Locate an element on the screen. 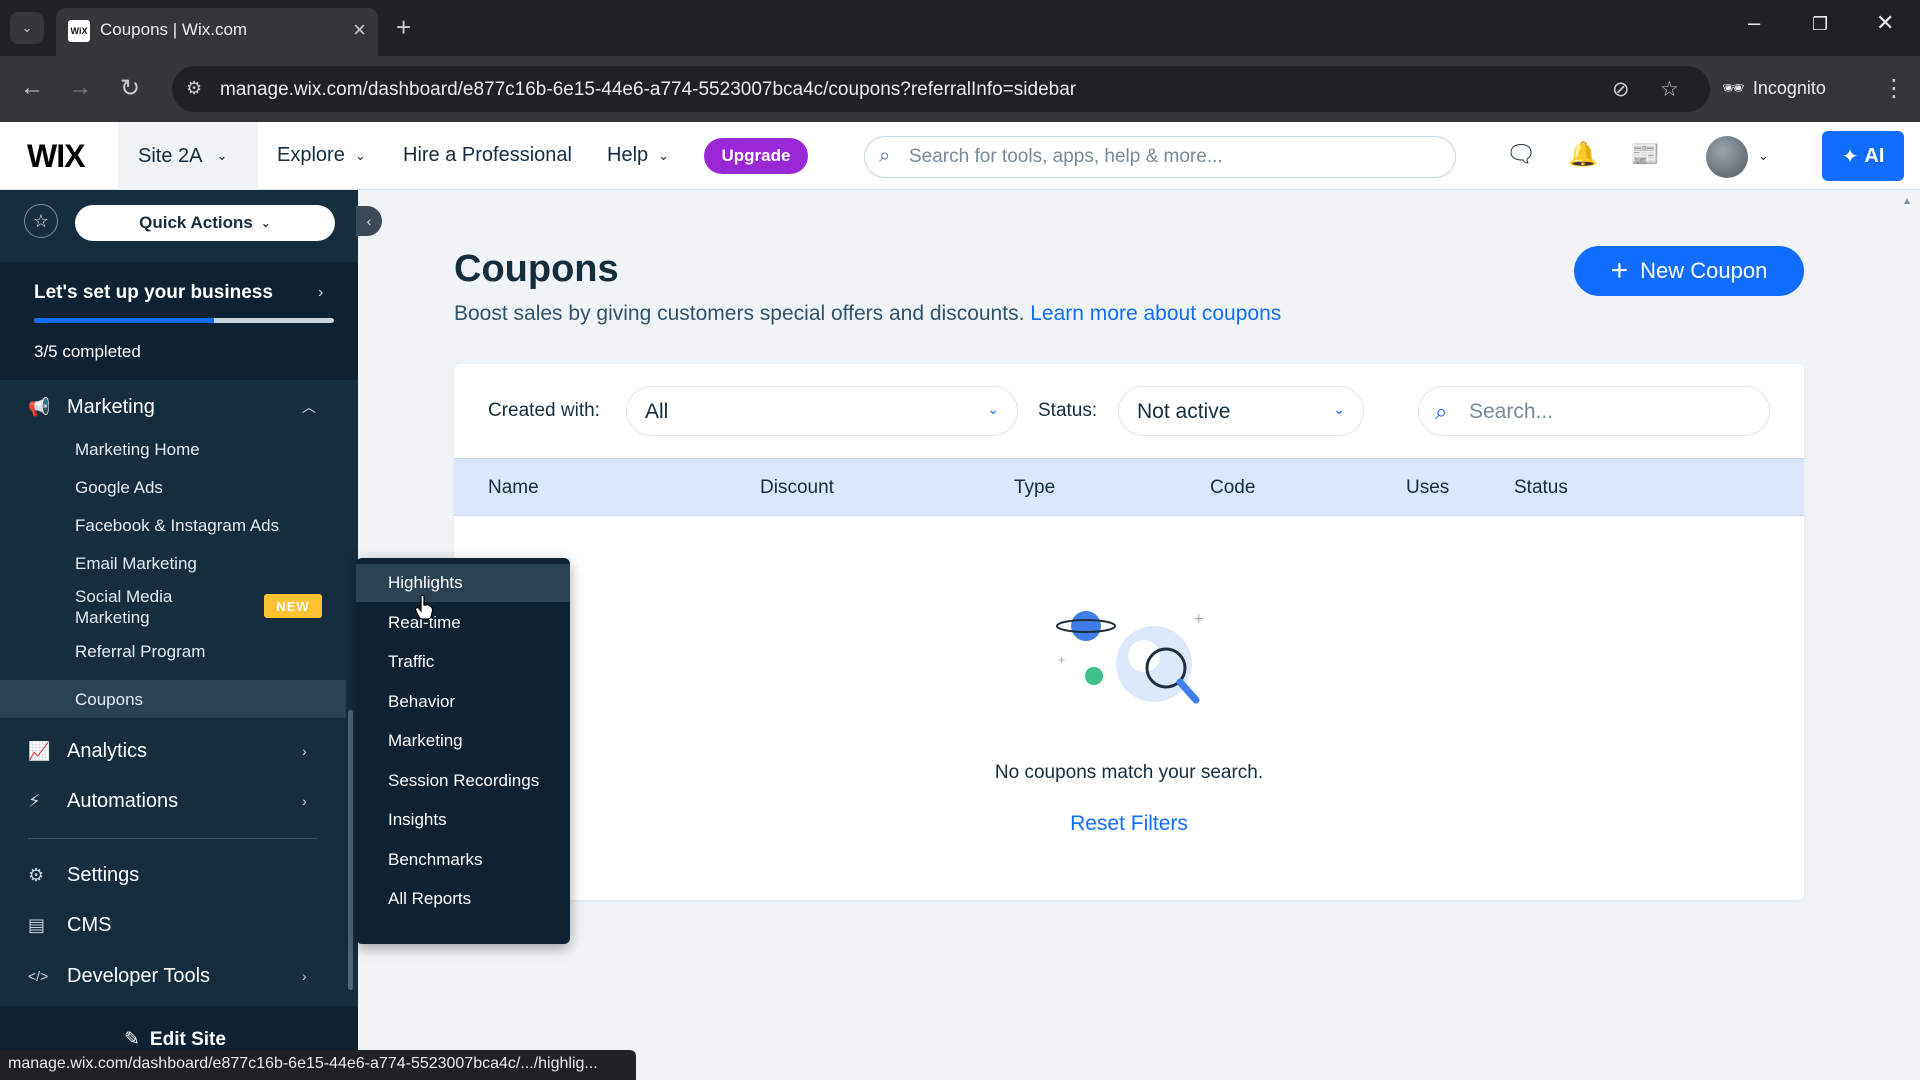 The height and width of the screenshot is (1080, 1920). coupon-search-input is located at coordinates (1609, 412).